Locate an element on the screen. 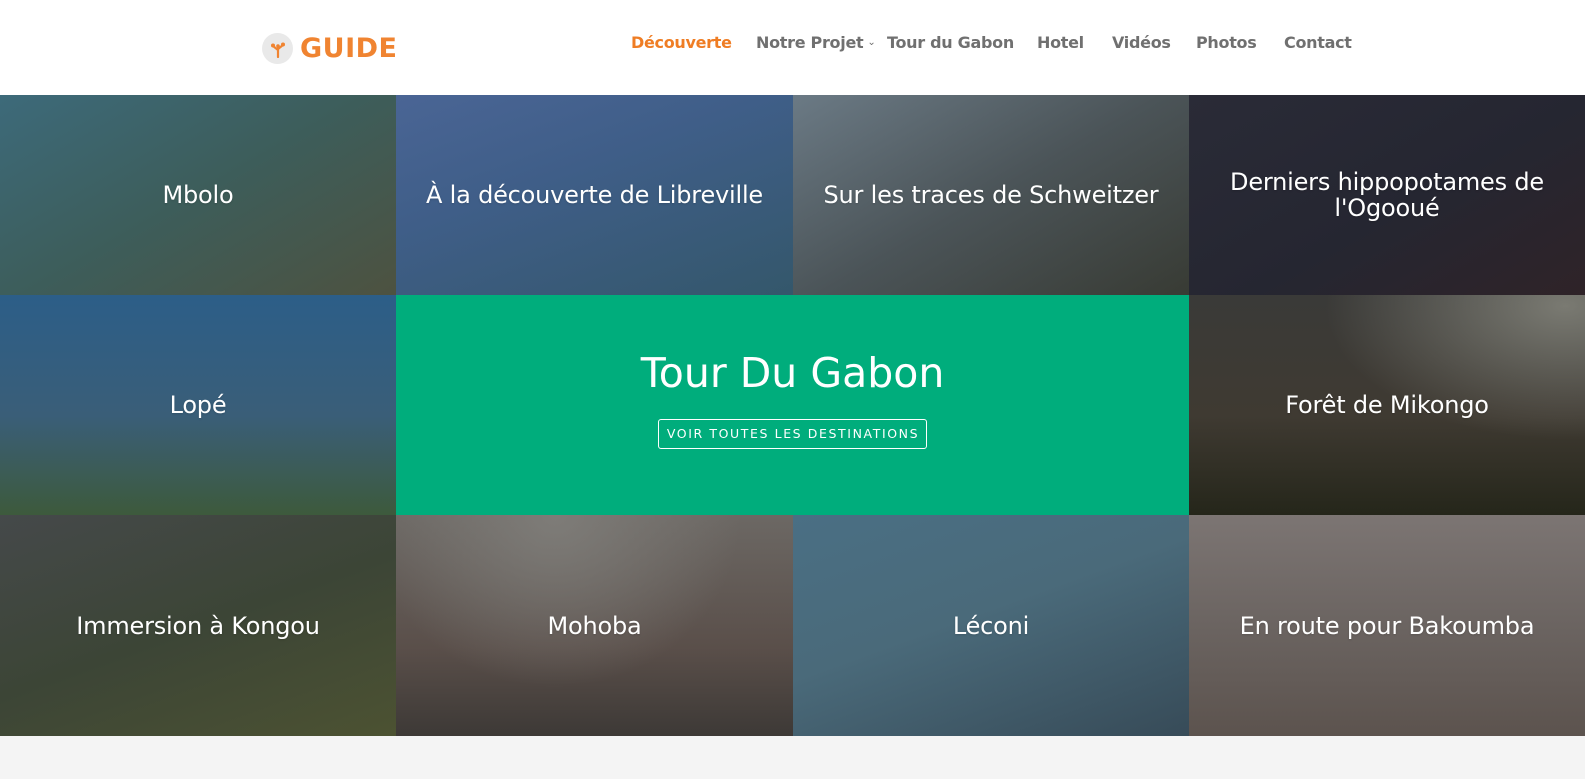 The height and width of the screenshot is (779, 1585). tile-title: Derniers hippopotames de l'Ogooué is located at coordinates (1387, 195).